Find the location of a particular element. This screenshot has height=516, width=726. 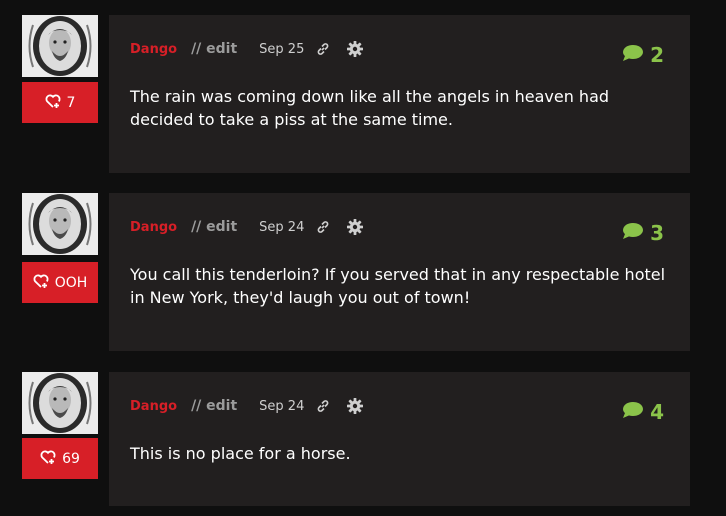

comment-count-value: 3 is located at coordinates (657, 233).